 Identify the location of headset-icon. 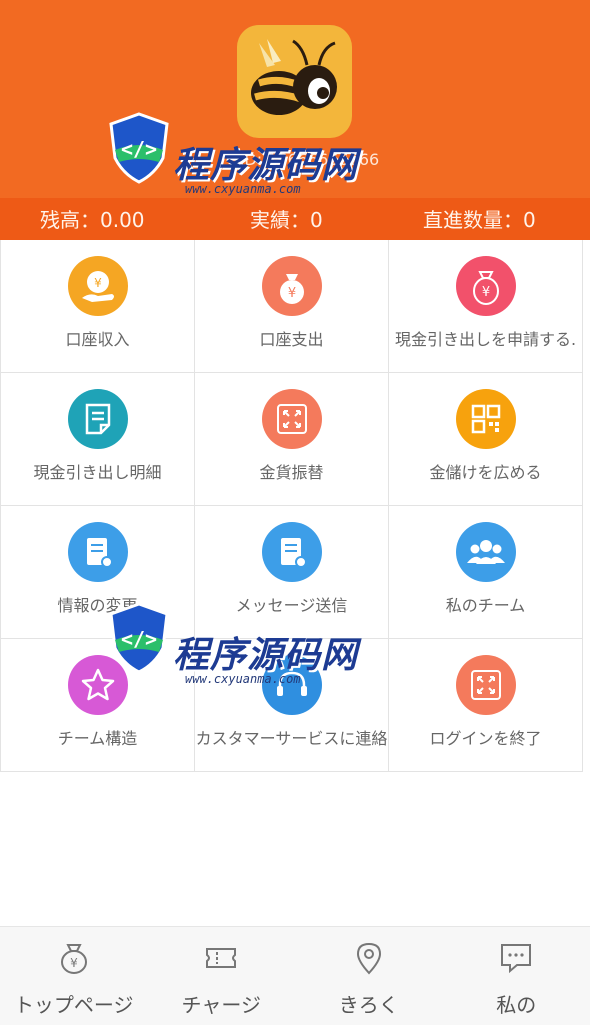
(292, 685).